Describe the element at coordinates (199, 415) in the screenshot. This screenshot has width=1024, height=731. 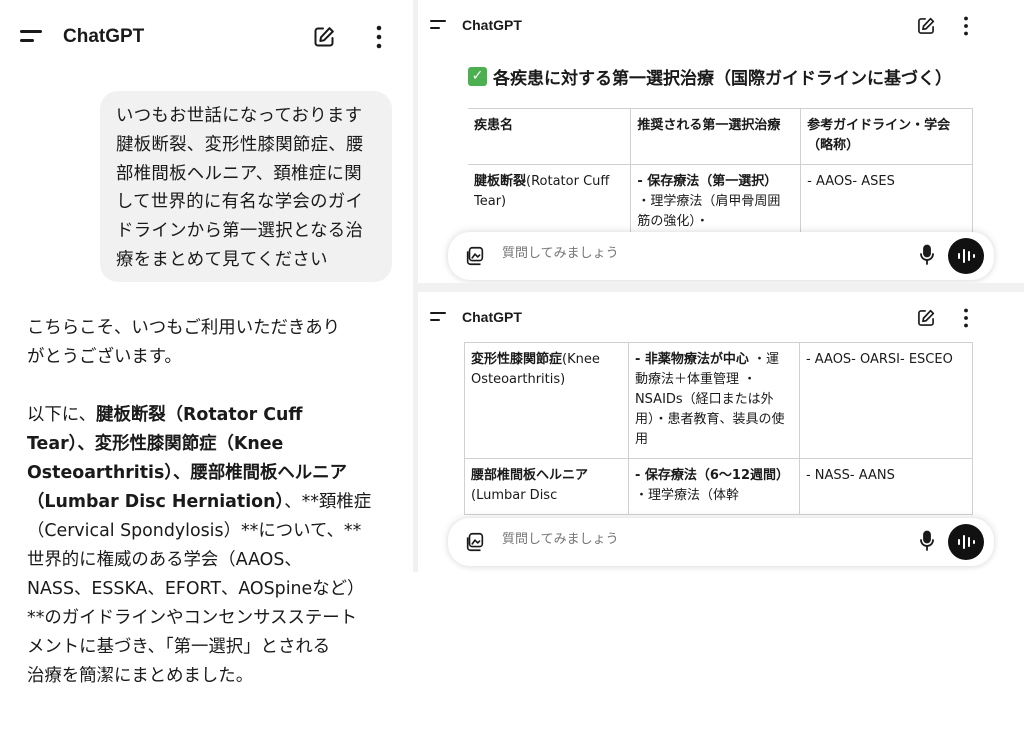
I see `assistant-bold-span: 腱板断裂（Rotator Cuff` at that location.